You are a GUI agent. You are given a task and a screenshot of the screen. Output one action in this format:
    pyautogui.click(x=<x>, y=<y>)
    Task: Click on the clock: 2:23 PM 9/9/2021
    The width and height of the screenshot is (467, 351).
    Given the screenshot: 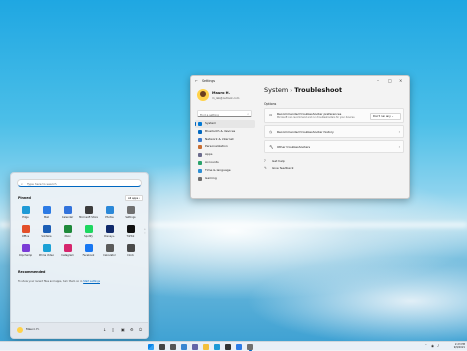 What is the action you would take?
    pyautogui.click(x=454, y=346)
    